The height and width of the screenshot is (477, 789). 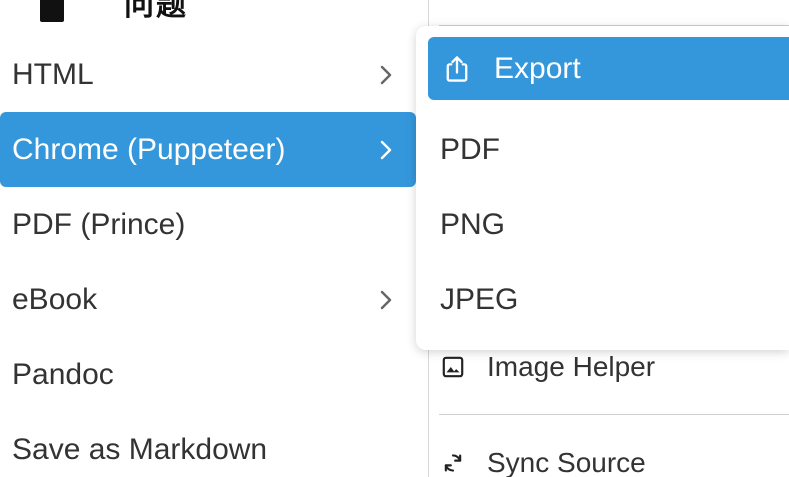 I want to click on divider, so click(x=614, y=414).